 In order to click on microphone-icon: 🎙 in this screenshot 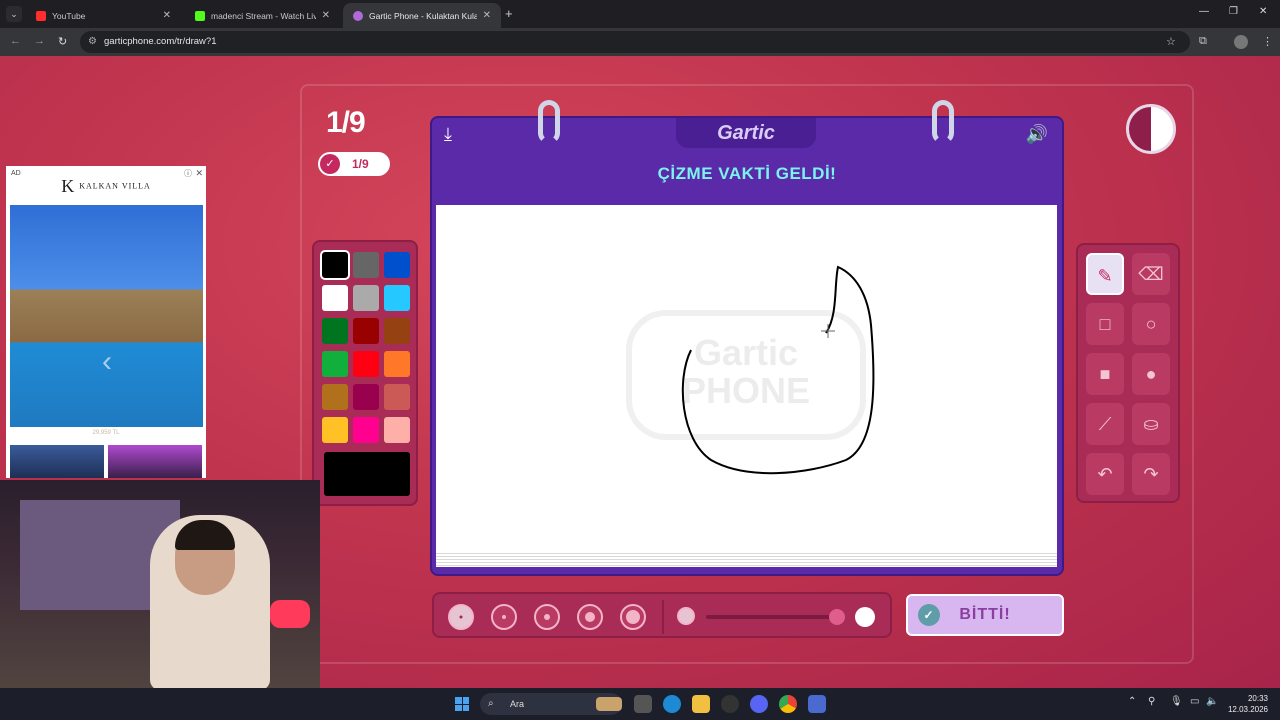, I will do `click(1176, 701)`.